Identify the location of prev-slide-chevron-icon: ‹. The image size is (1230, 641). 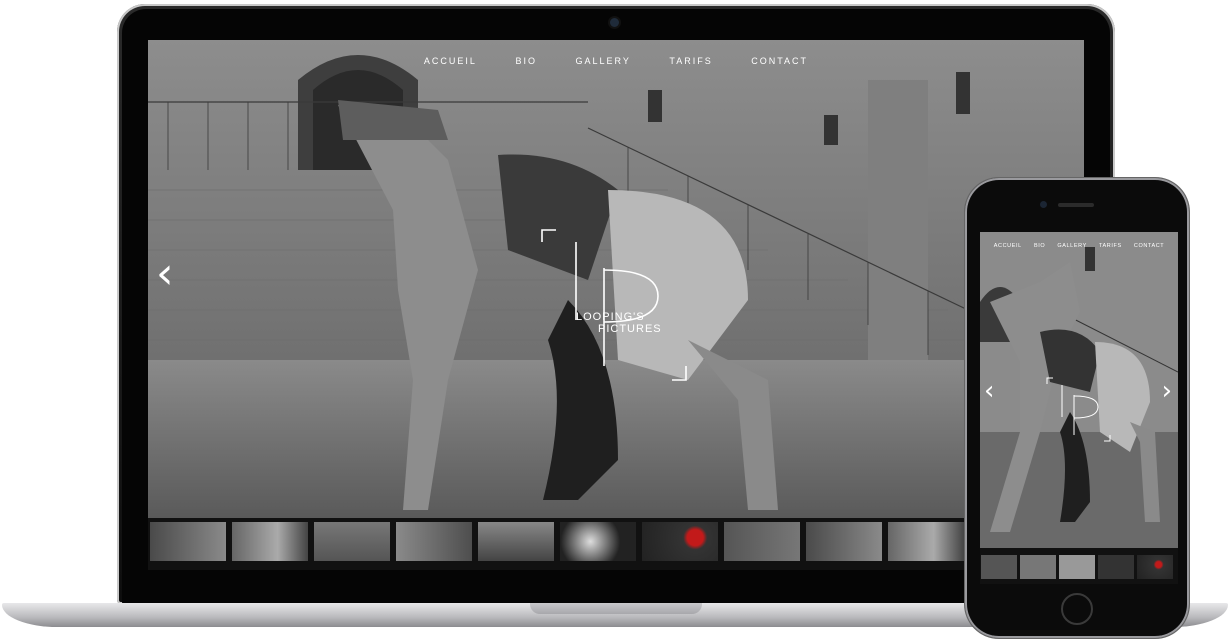
(165, 274).